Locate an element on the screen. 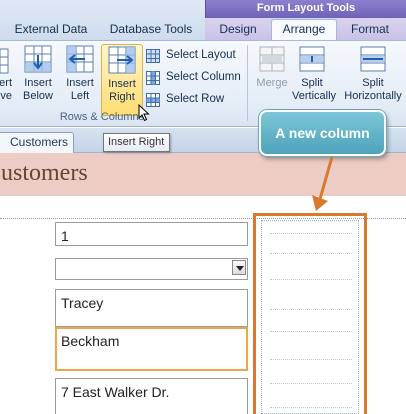 The height and width of the screenshot is (414, 406). lookup-combobox is located at coordinates (151, 269).